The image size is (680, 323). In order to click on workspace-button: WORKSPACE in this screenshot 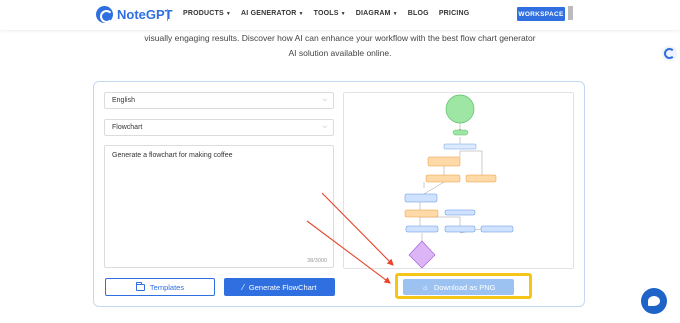, I will do `click(541, 14)`.